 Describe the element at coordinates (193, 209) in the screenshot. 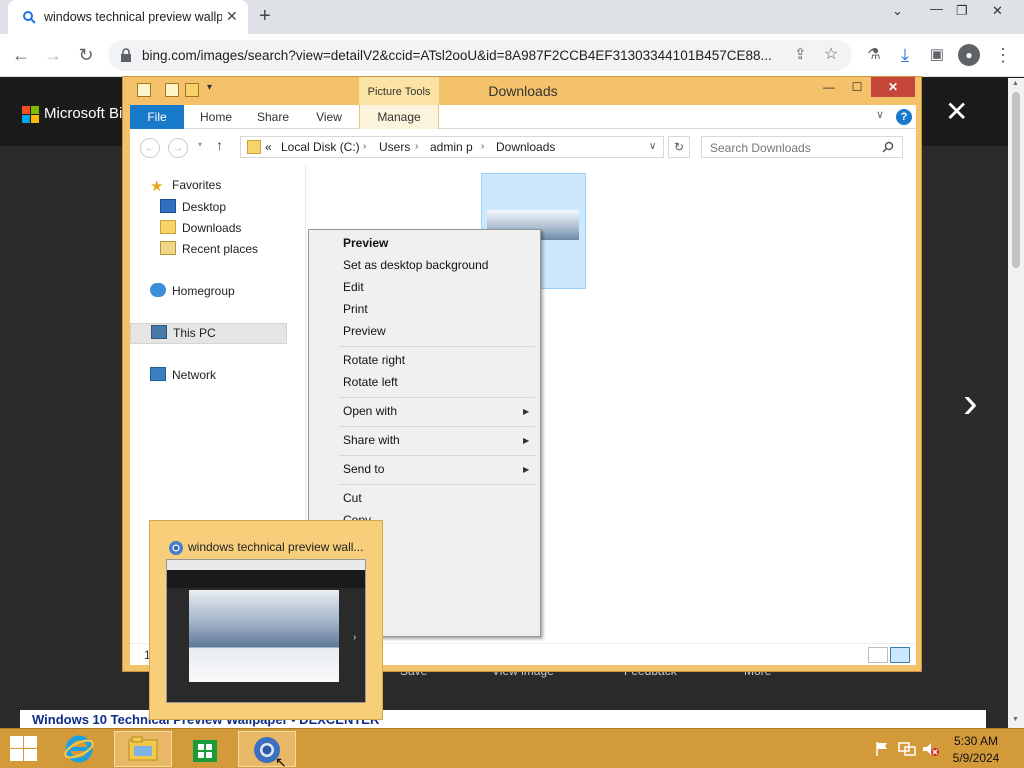

I see `nav-desktop: Desktop` at that location.